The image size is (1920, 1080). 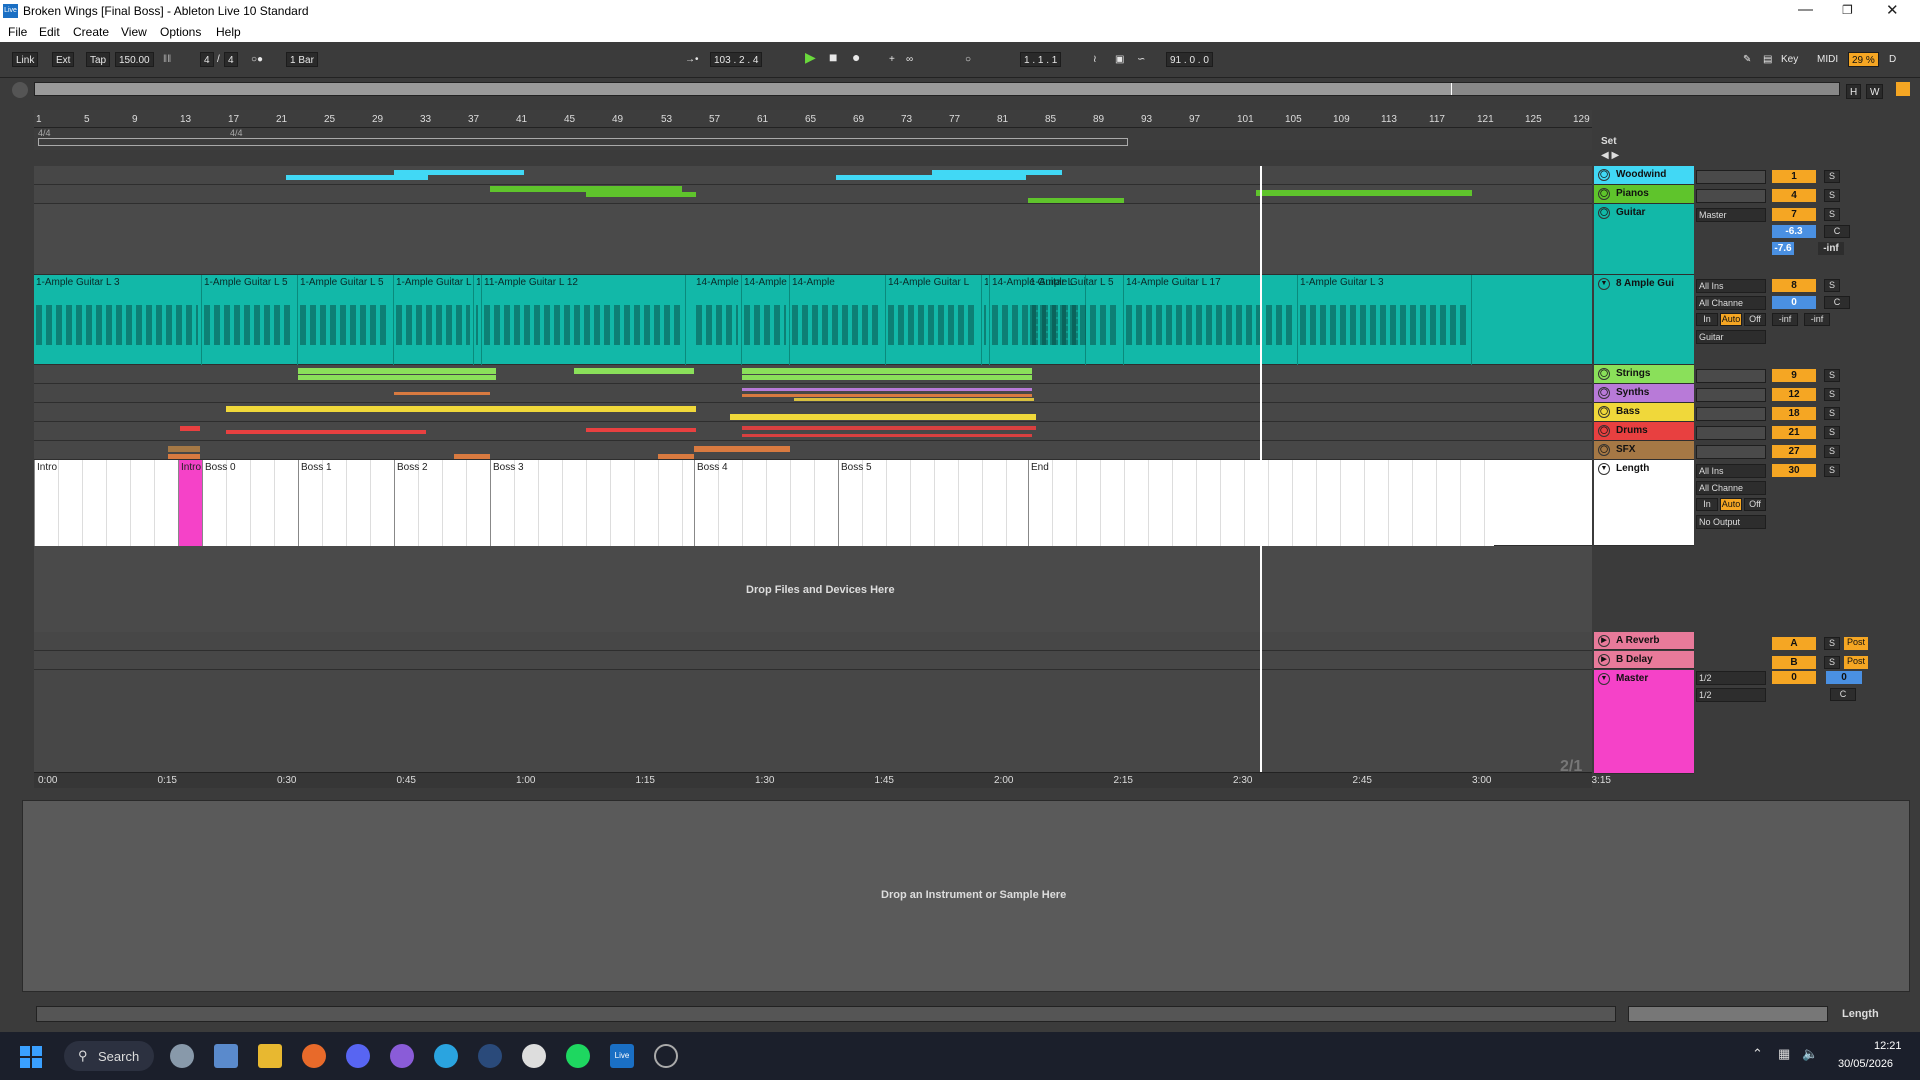 I want to click on guitar-clip: 1-Ample Guitar L, so click(x=434, y=320).